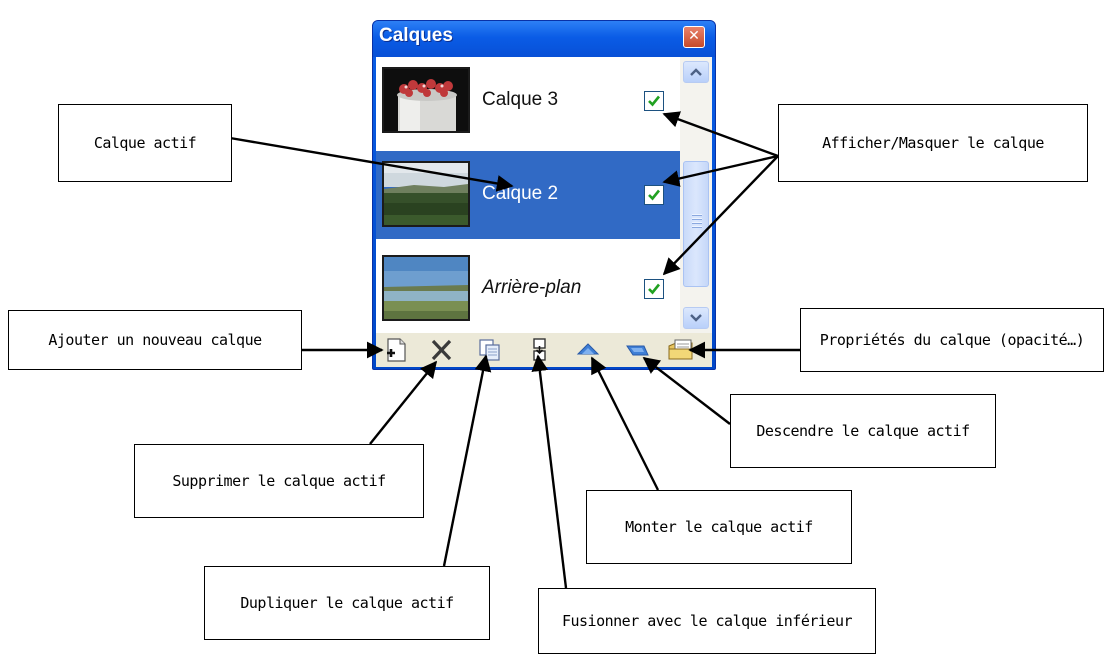  What do you see at coordinates (371, 164) in the screenshot?
I see `arrow-calque-actif` at bounding box center [371, 164].